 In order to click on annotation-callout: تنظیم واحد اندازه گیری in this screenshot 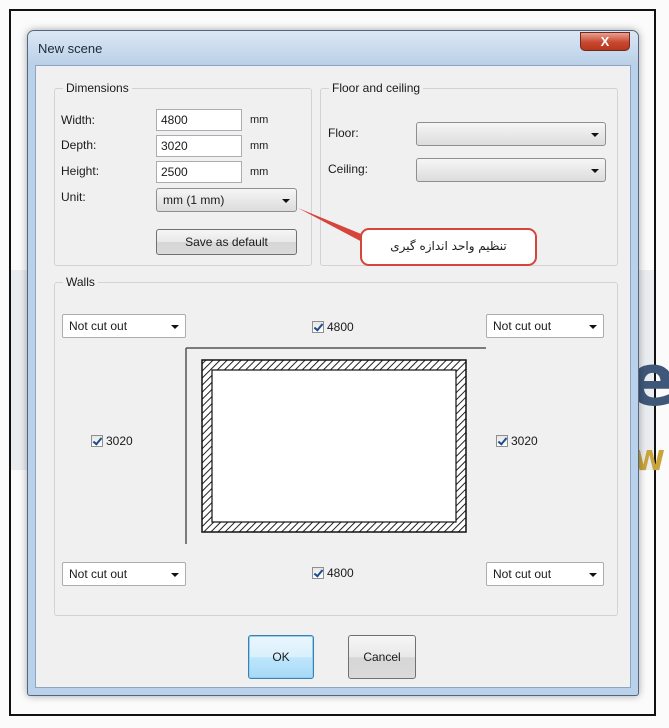, I will do `click(448, 247)`.